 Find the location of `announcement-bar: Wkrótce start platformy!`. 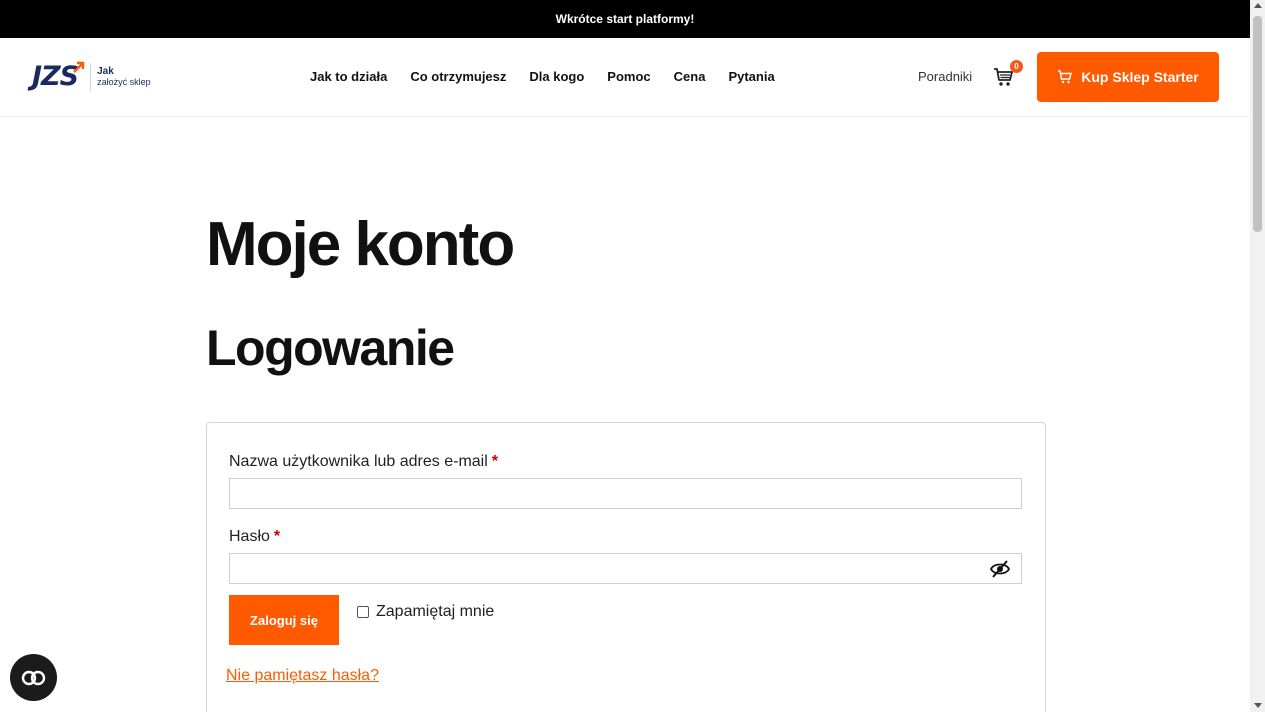

announcement-bar: Wkrótce start platformy! is located at coordinates (625, 19).